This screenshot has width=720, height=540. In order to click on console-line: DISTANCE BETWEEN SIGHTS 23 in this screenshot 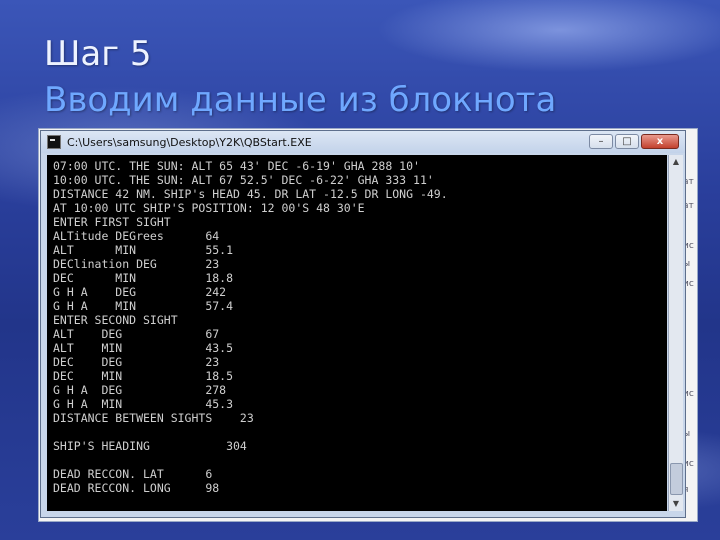, I will do `click(153, 418)`.